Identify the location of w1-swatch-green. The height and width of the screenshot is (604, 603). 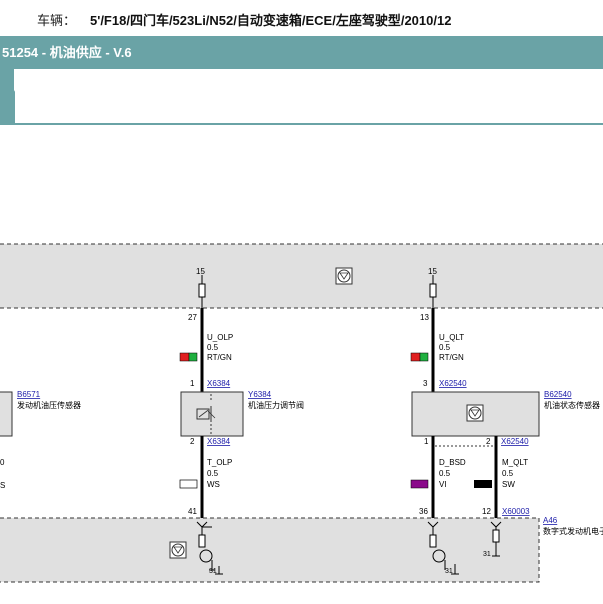
(193, 357).